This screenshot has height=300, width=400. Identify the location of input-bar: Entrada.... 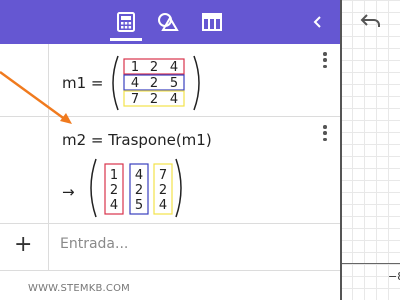
(94, 244).